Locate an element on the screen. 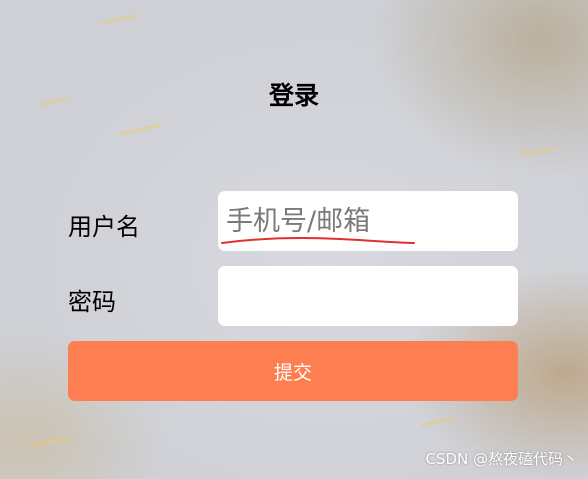 This screenshot has height=479, width=588. password-input is located at coordinates (368, 296).